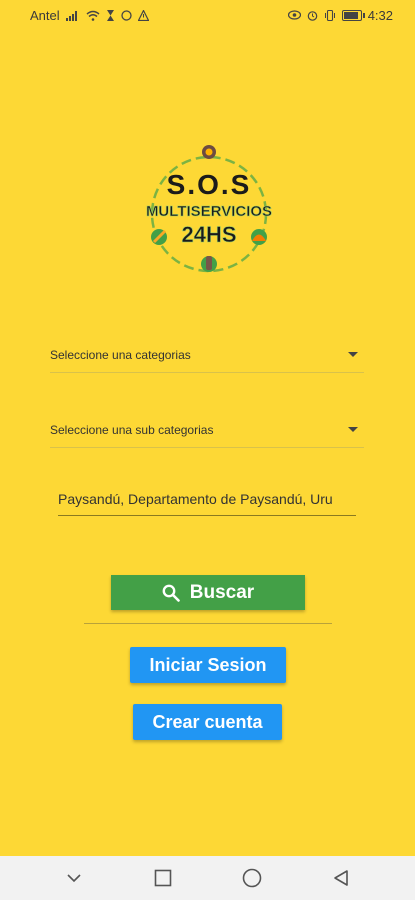  I want to click on login-button-label: Iniciar Sesion, so click(208, 664).